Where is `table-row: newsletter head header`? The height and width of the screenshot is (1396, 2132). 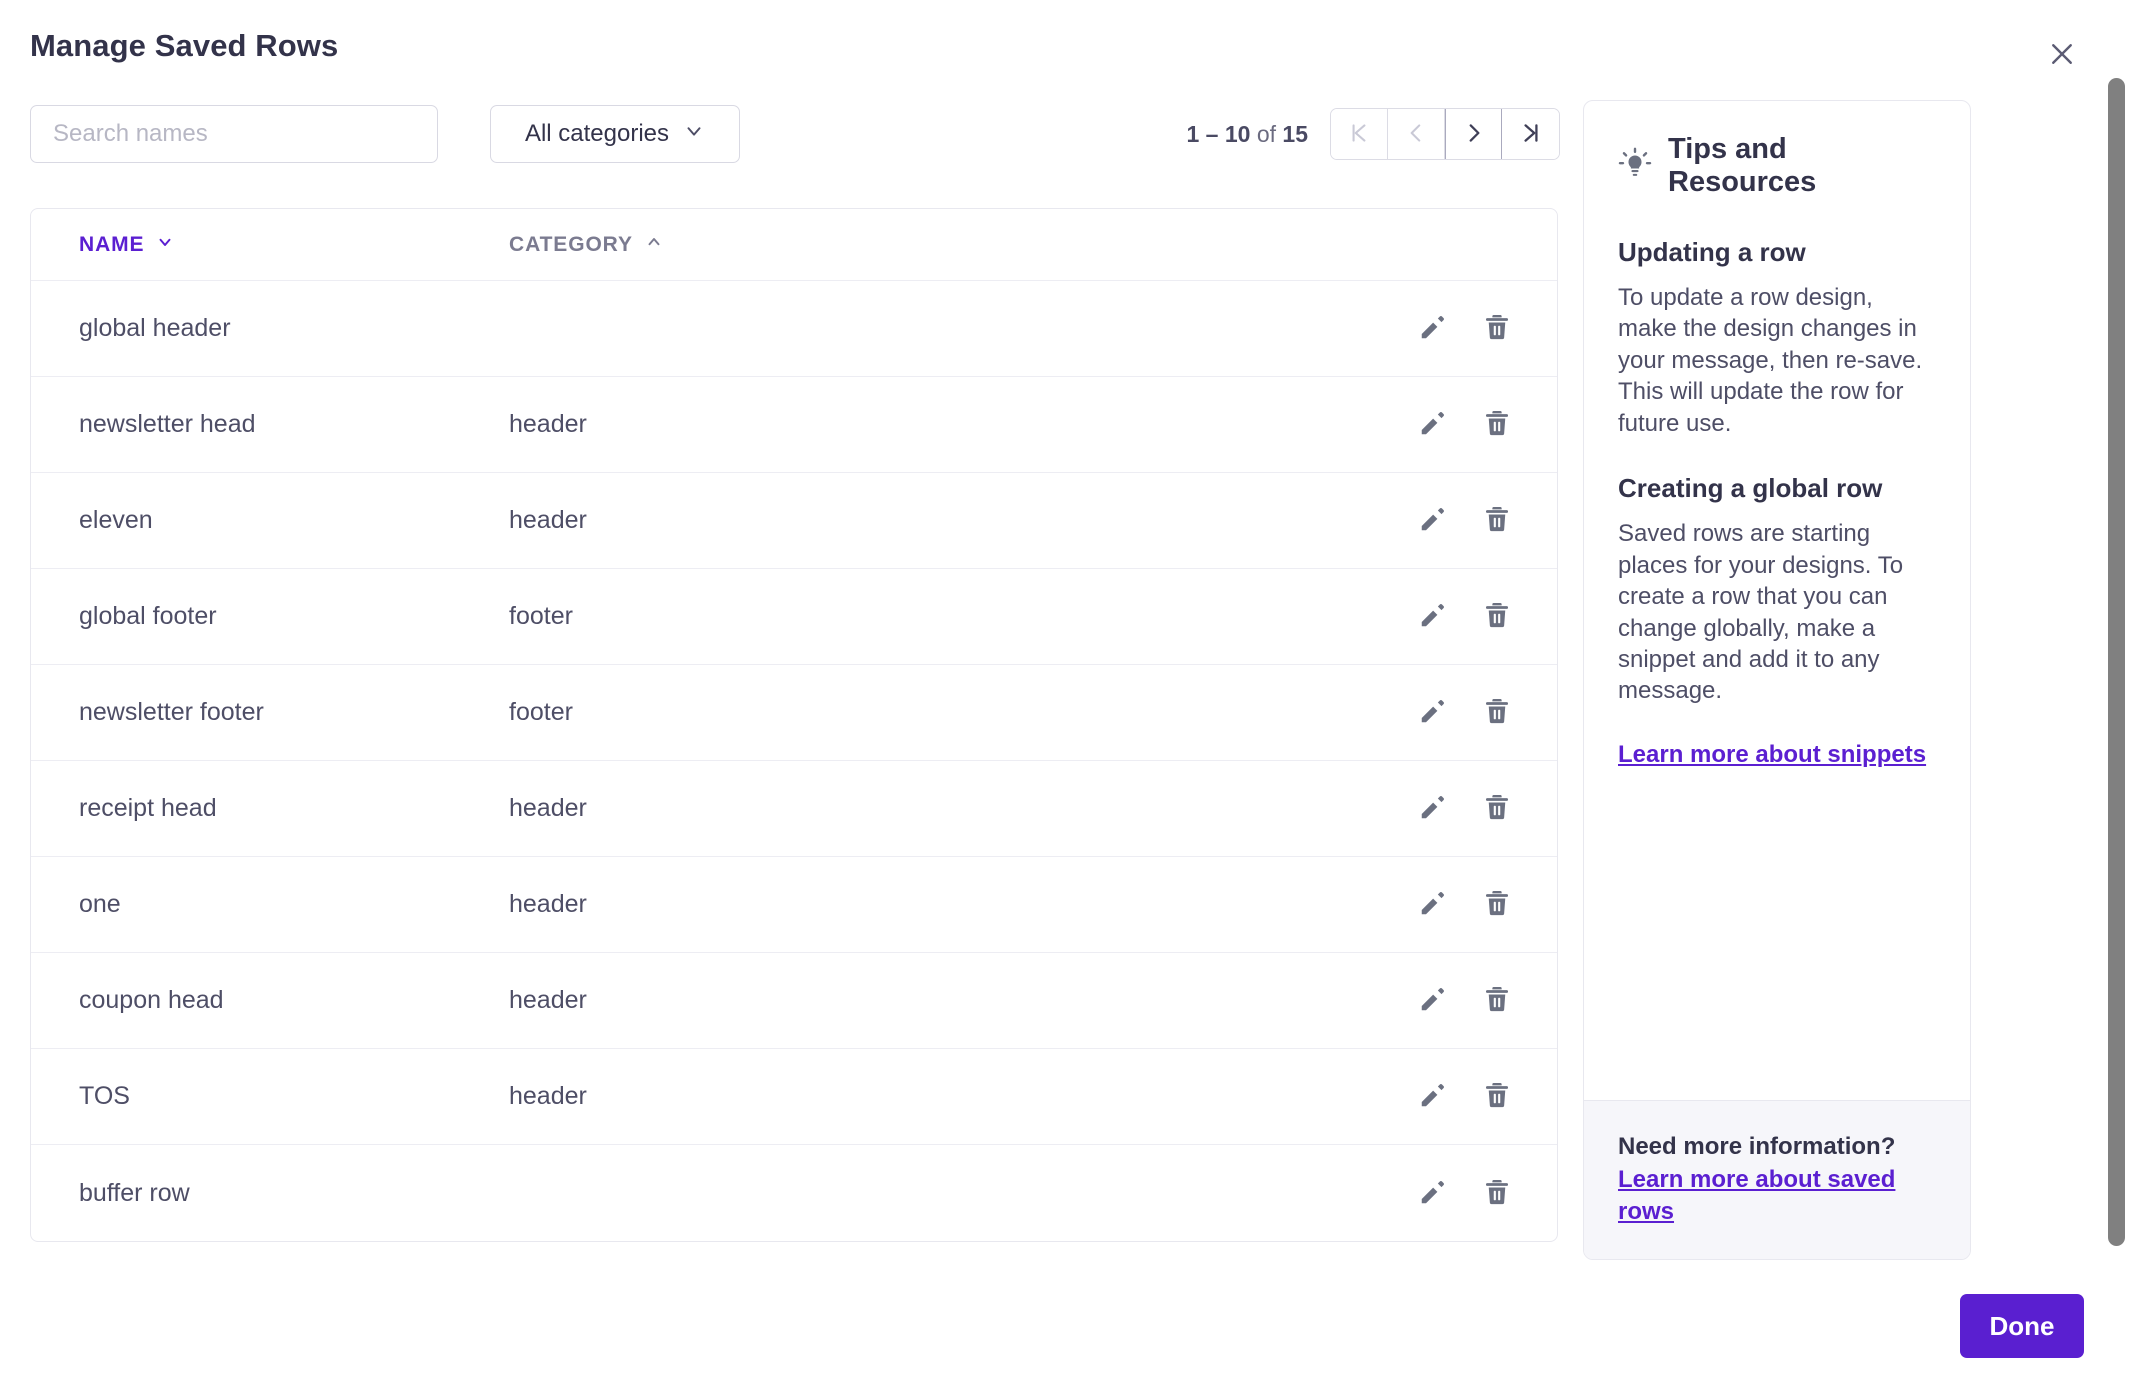
table-row: newsletter head header is located at coordinates (794, 425).